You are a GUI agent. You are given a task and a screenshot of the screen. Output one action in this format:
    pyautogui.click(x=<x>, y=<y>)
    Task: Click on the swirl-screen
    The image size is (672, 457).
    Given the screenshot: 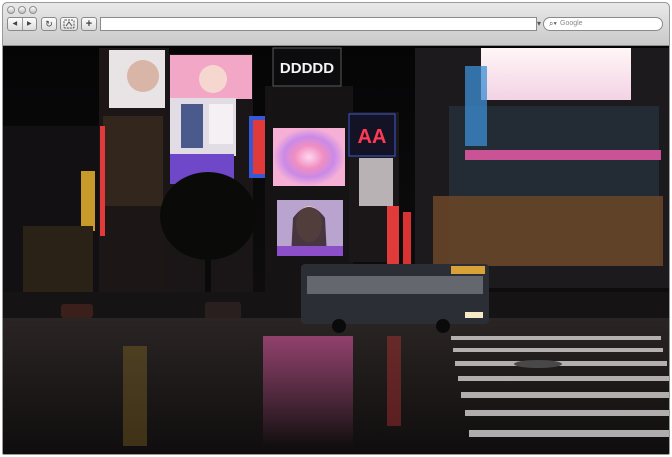 What is the action you would take?
    pyautogui.click(x=309, y=157)
    